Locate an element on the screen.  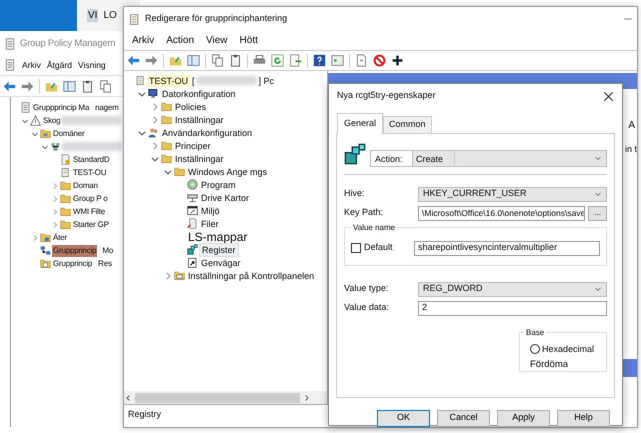
default-checkbox is located at coordinates (356, 248).